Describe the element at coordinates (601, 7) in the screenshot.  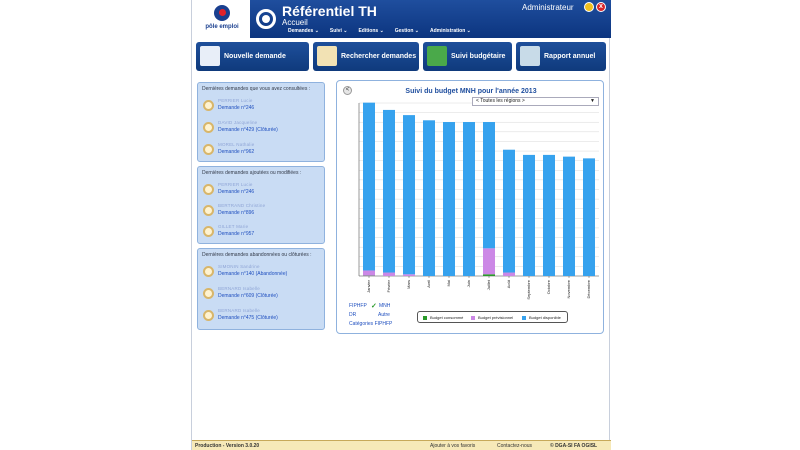
I see `close-icon: x` at that location.